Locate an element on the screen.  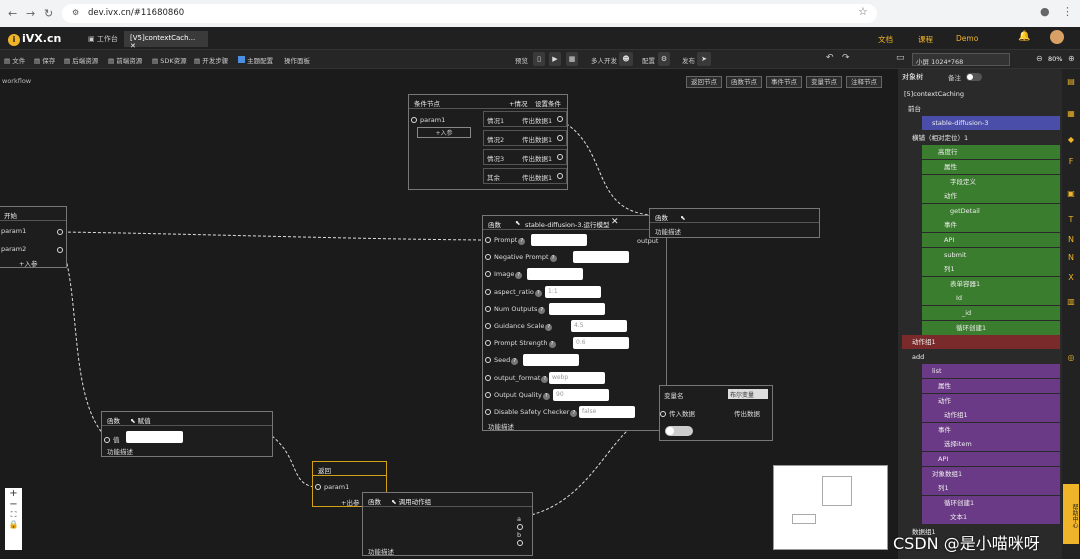
tree-node: 高度行 is located at coordinates (991, 152).